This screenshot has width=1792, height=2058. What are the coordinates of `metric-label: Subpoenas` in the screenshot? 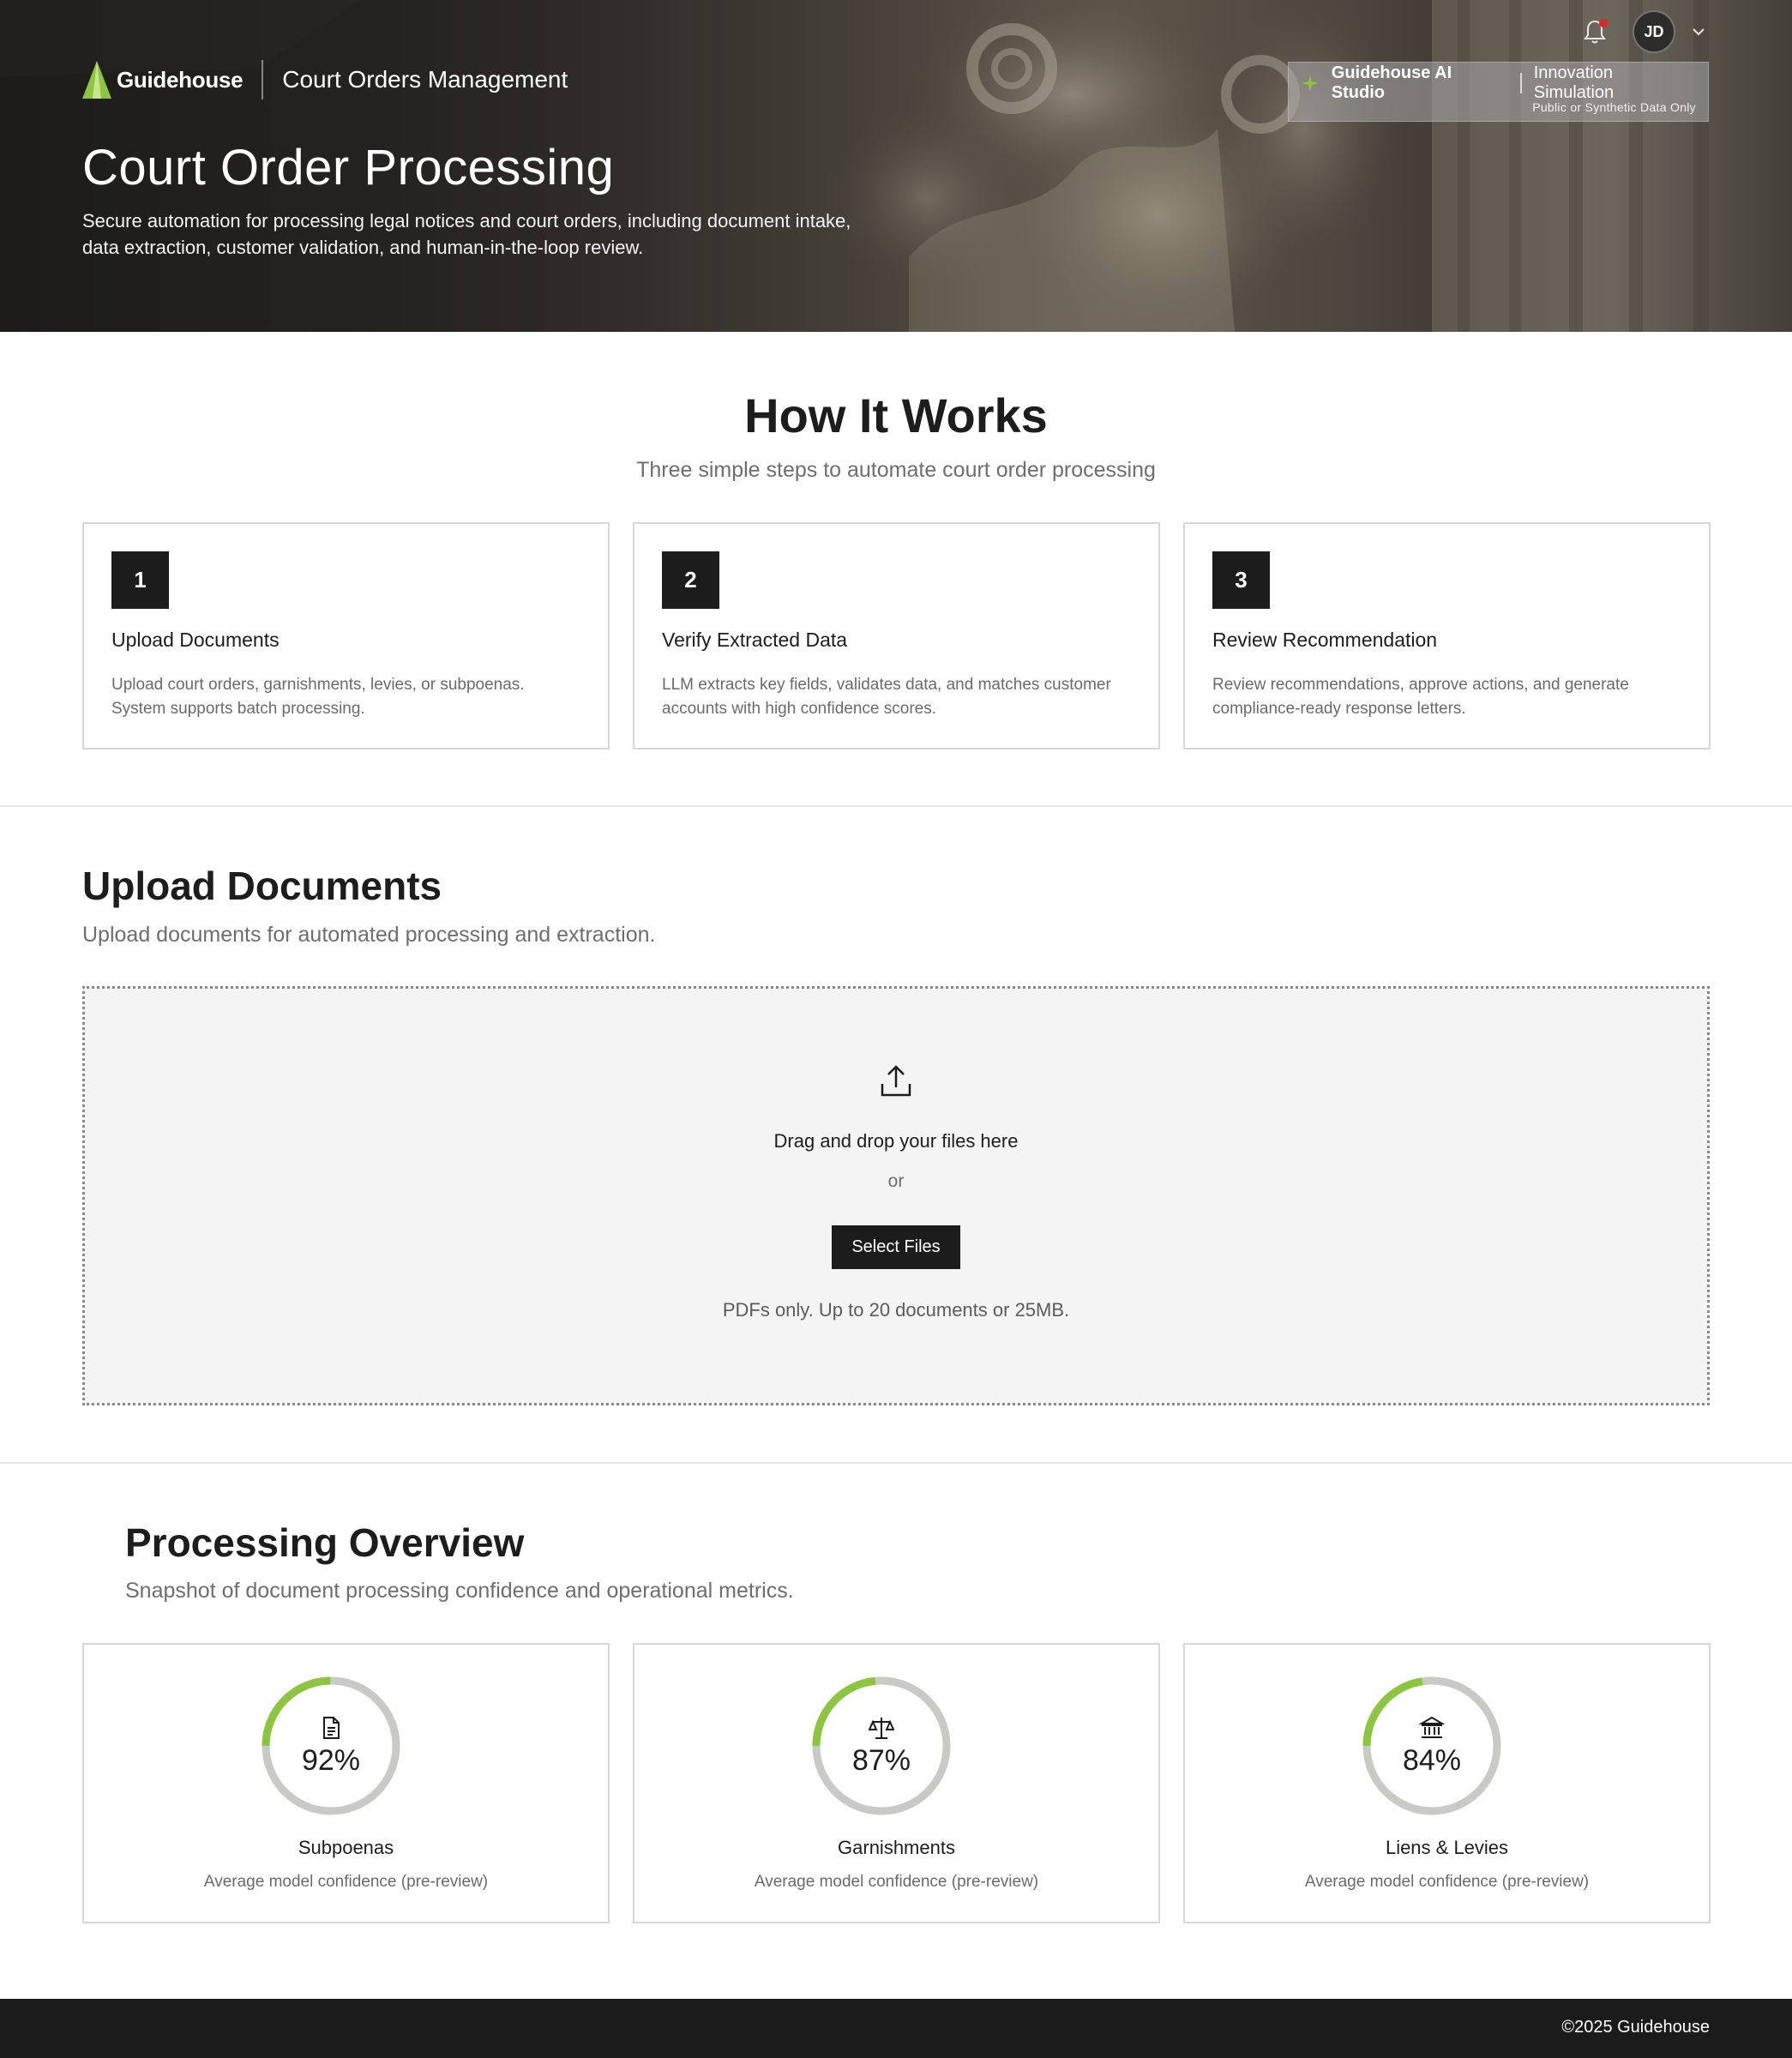 It's located at (346, 1848).